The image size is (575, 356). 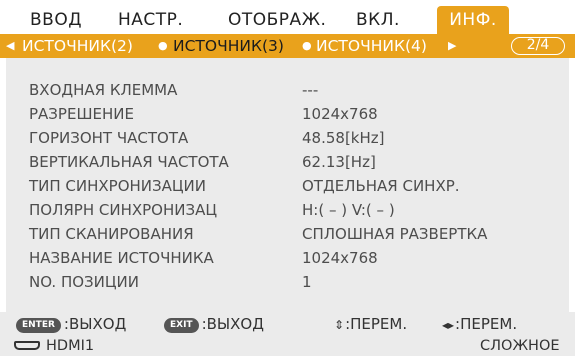 I want to click on menu-mode-label: СЛОЖНОЕ, so click(x=520, y=346).